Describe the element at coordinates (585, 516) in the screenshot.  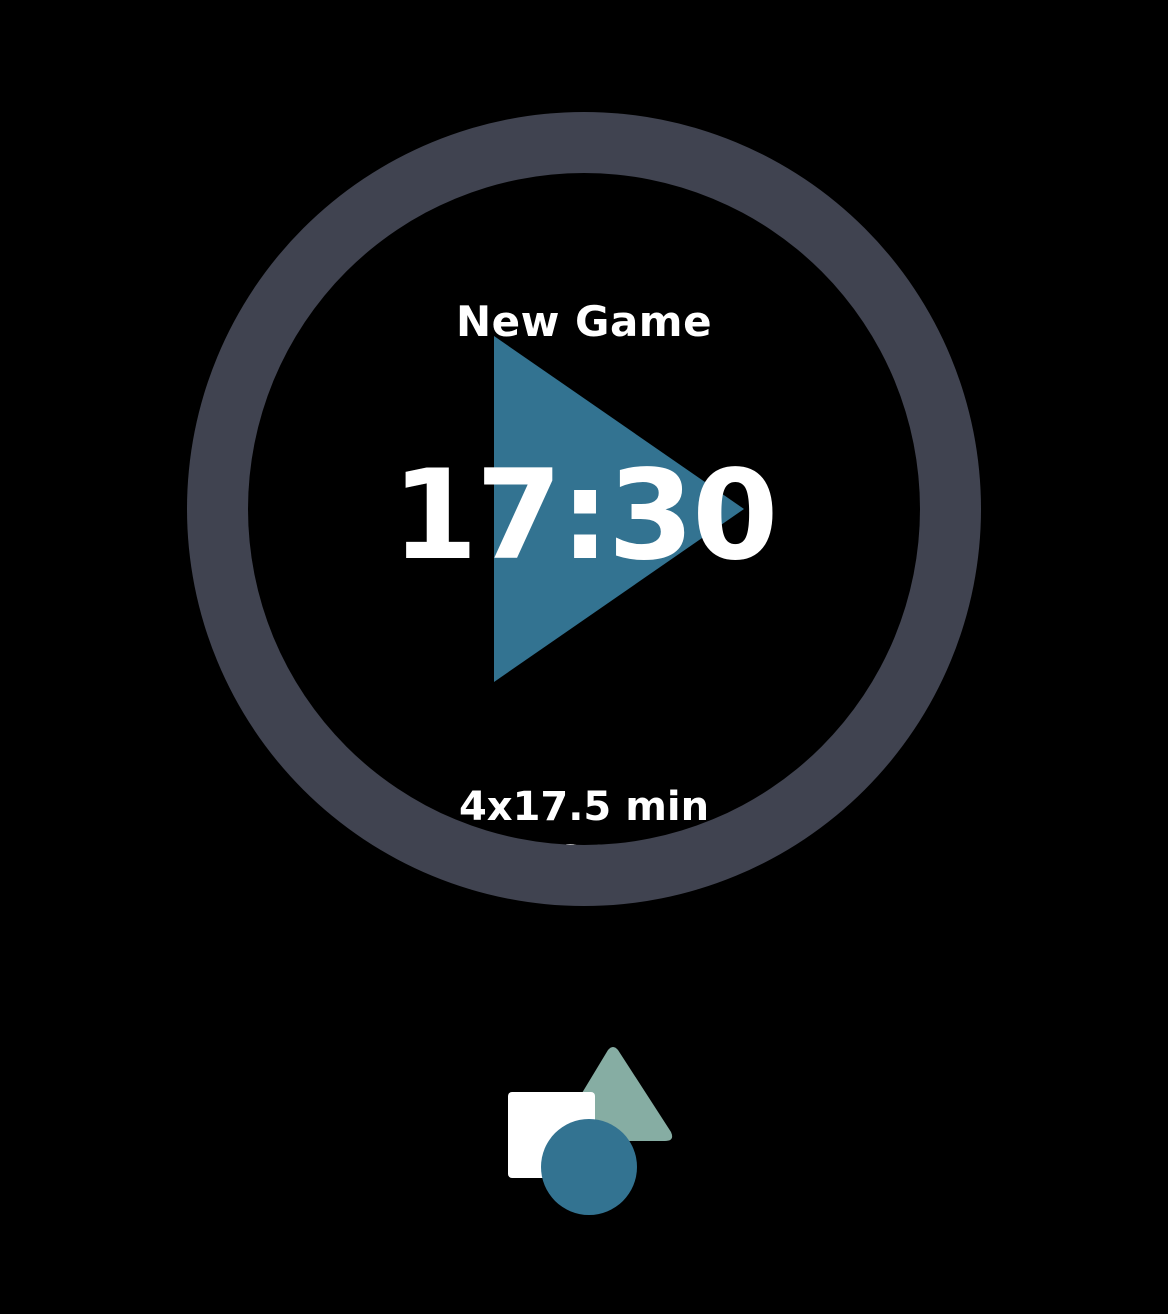
I see `game-clock: 17:30` at that location.